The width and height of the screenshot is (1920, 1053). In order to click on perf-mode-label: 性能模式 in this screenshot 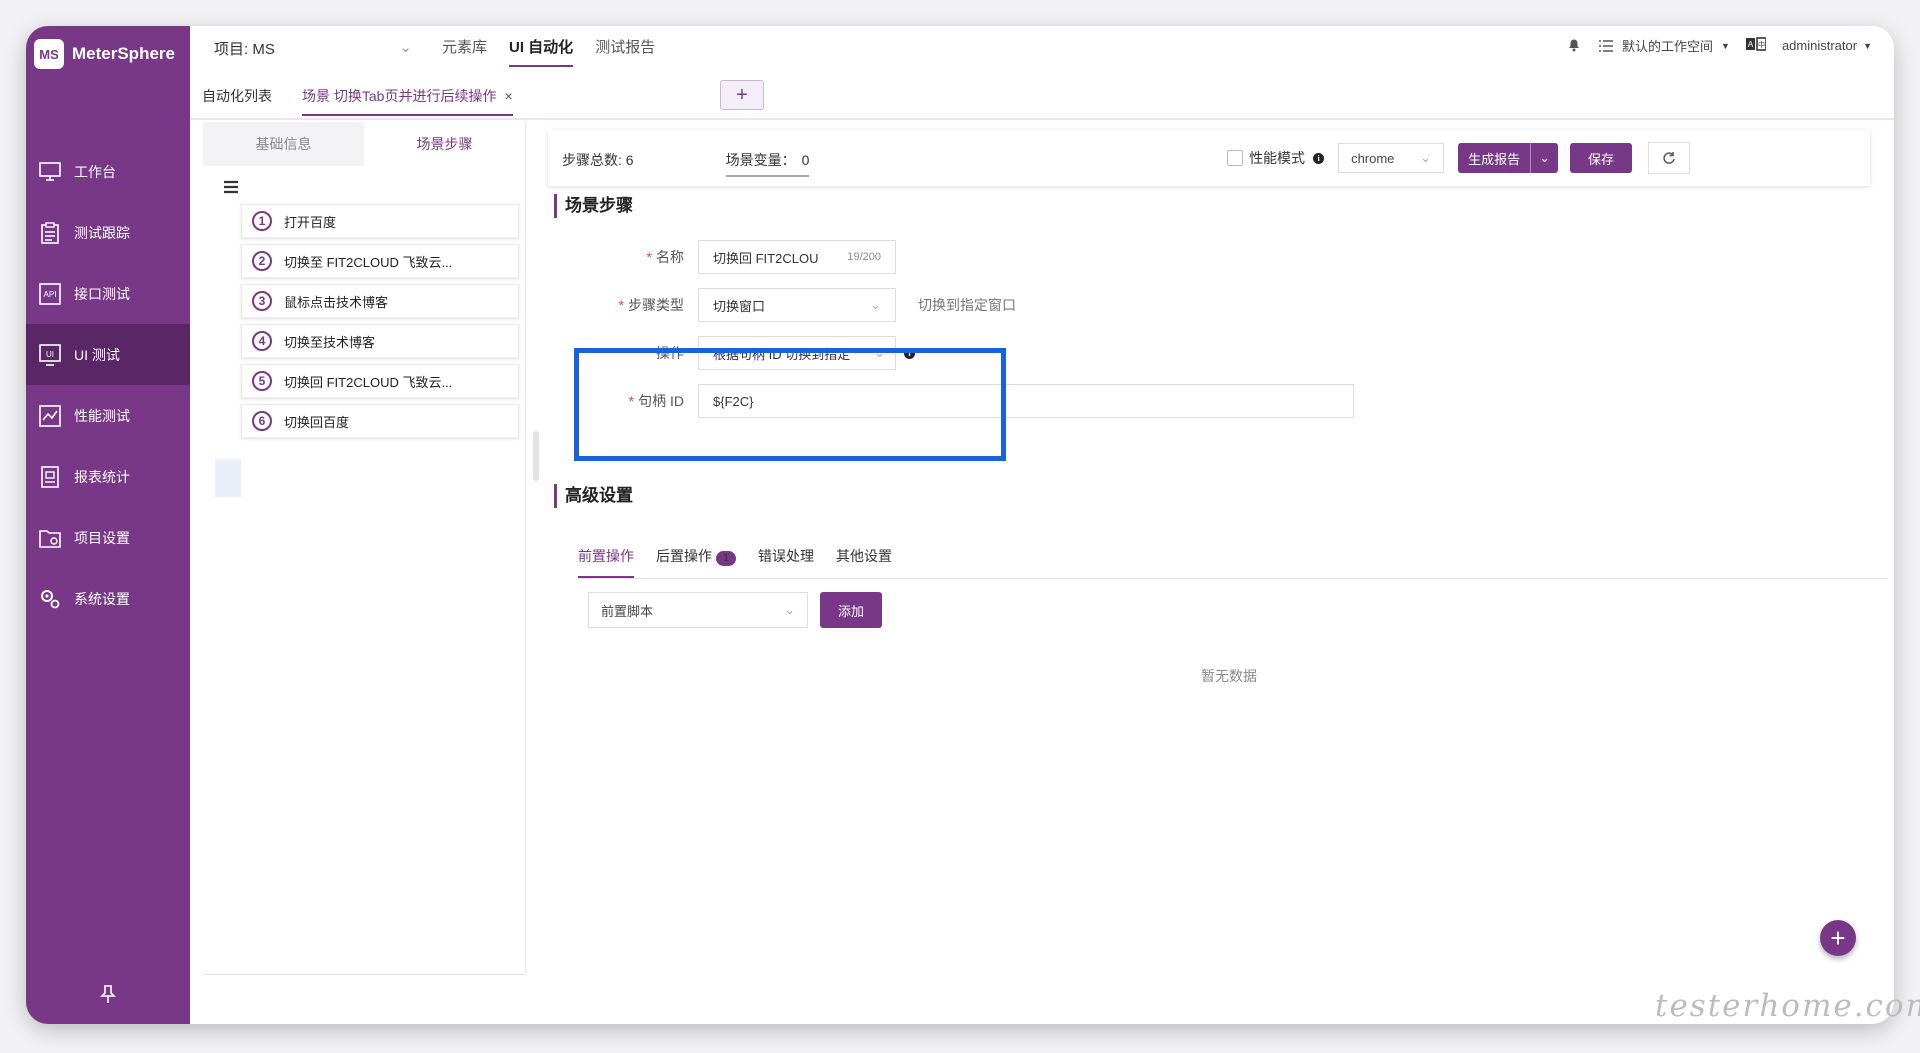, I will do `click(1277, 158)`.